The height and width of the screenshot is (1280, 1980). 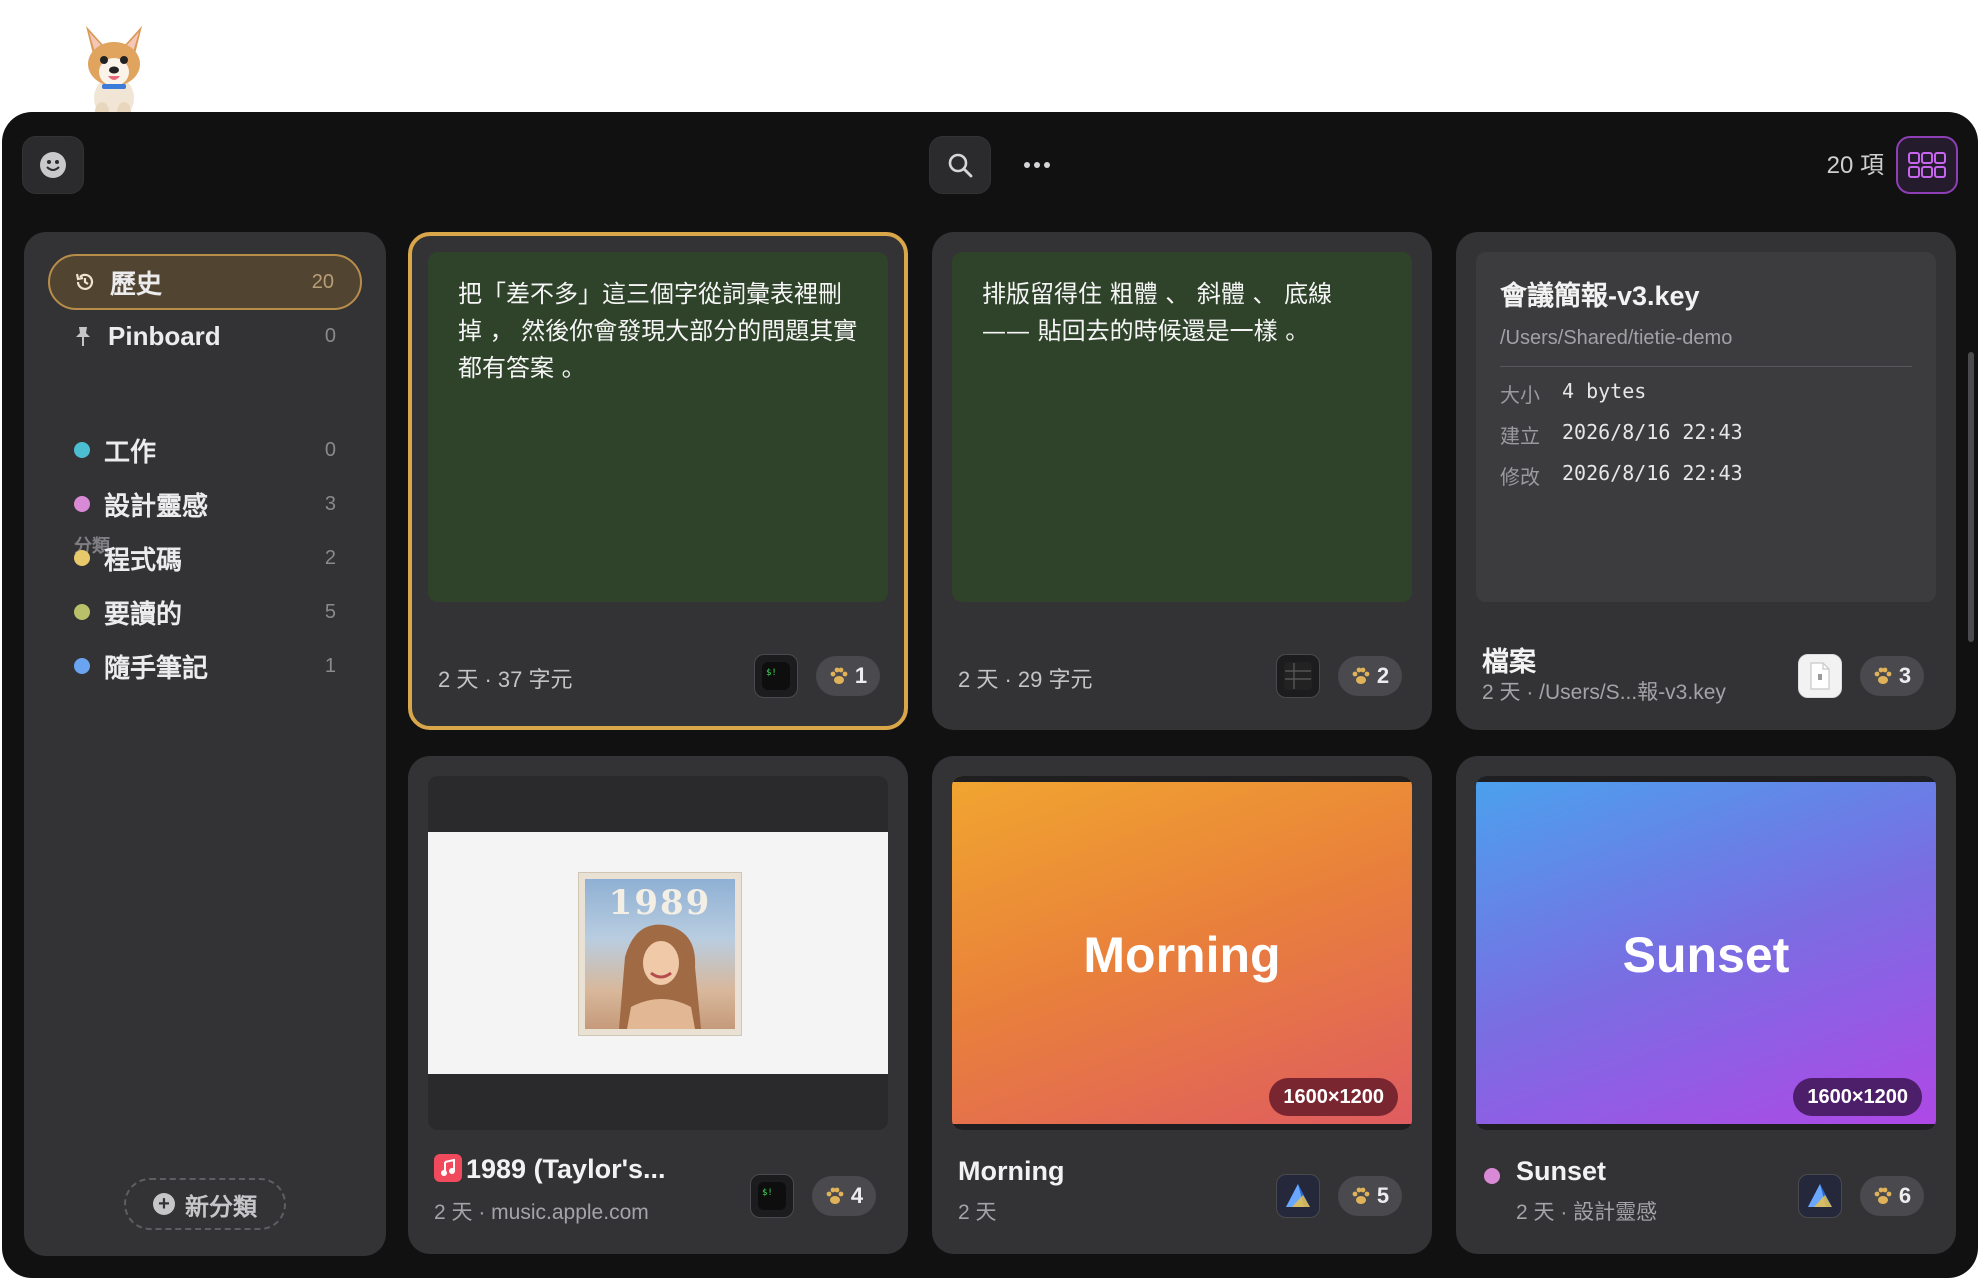 What do you see at coordinates (205, 558) in the screenshot?
I see `sidebar-item-category: 程式碼 2` at bounding box center [205, 558].